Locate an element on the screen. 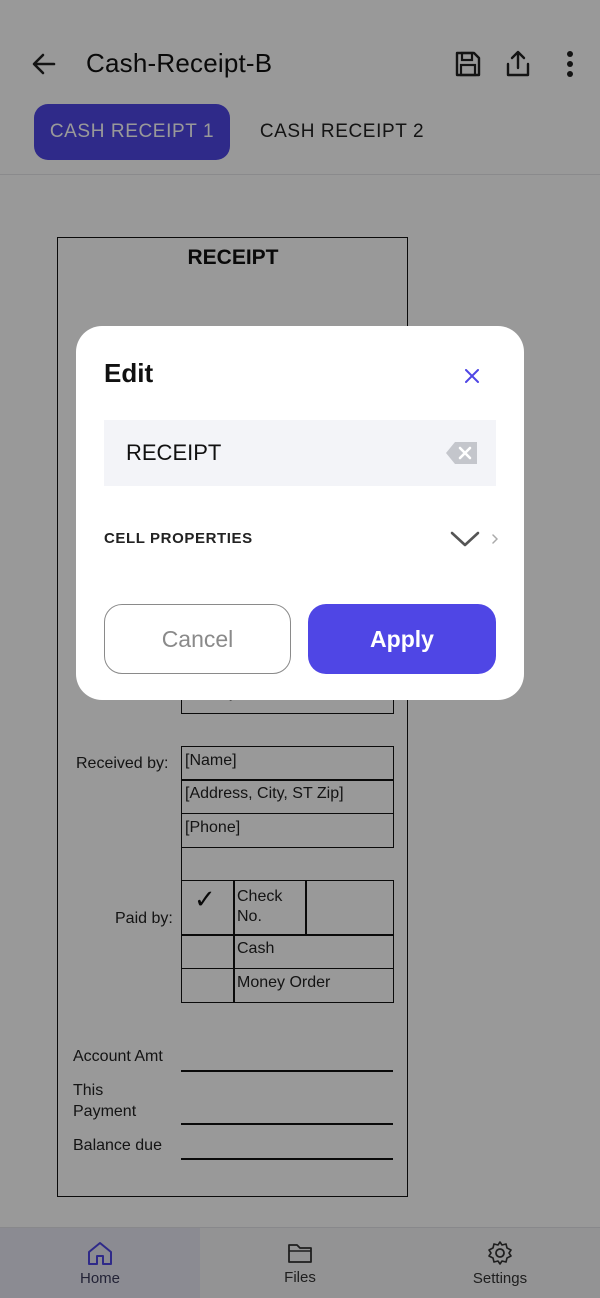  close-button is located at coordinates (472, 376).